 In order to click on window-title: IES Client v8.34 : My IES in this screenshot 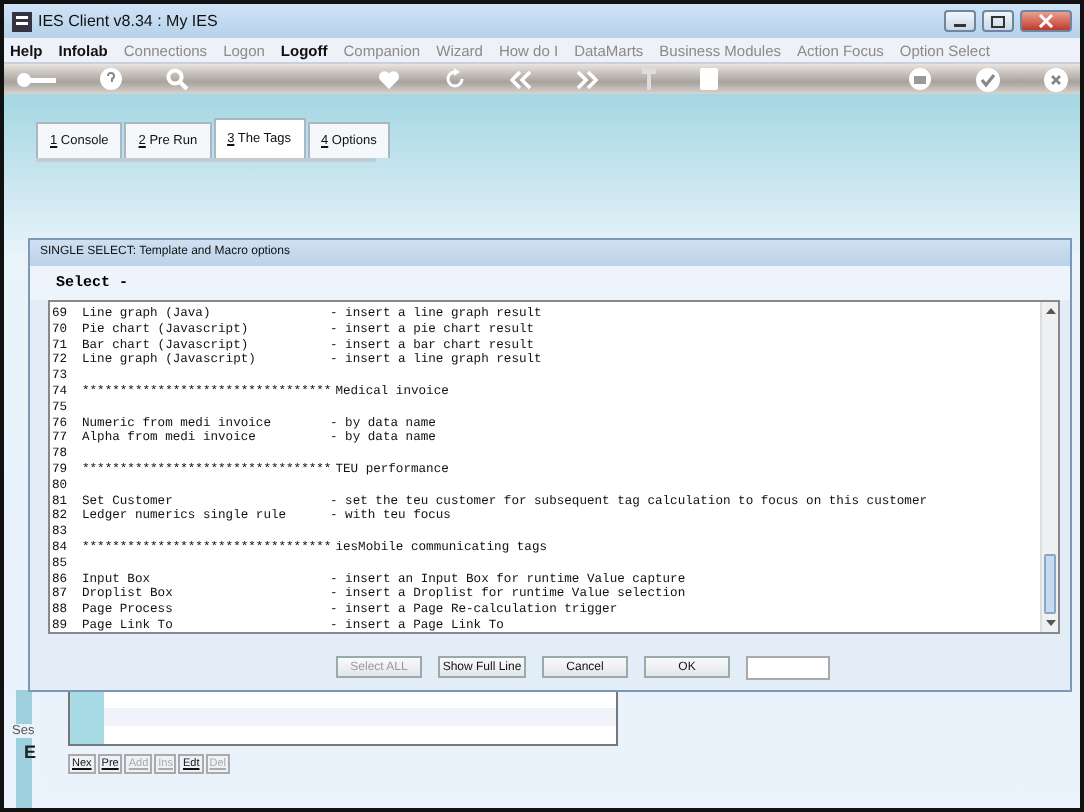, I will do `click(128, 21)`.